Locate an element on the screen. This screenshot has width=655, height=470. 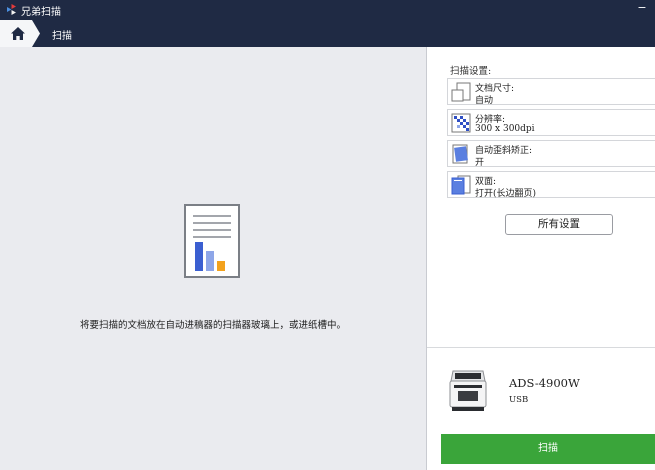
setting-value: 打开(长边翻页) is located at coordinates (506, 194).